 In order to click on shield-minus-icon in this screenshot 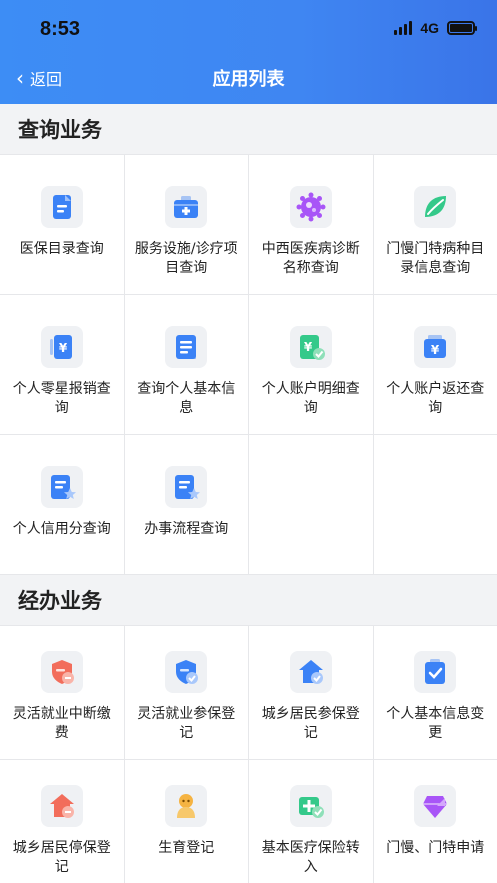, I will do `click(61, 672)`.